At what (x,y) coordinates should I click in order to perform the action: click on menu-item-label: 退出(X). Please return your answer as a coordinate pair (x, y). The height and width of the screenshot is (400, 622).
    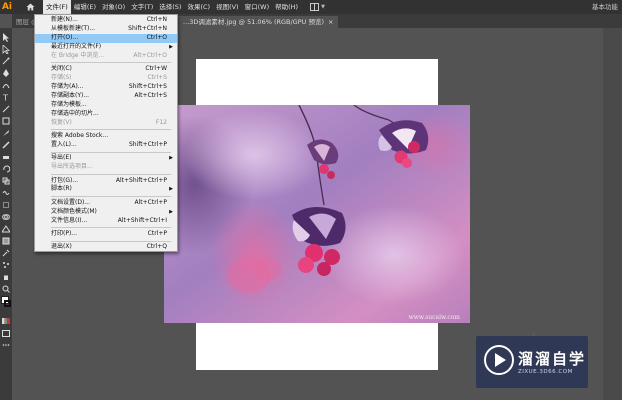
    Looking at the image, I should click on (61, 247).